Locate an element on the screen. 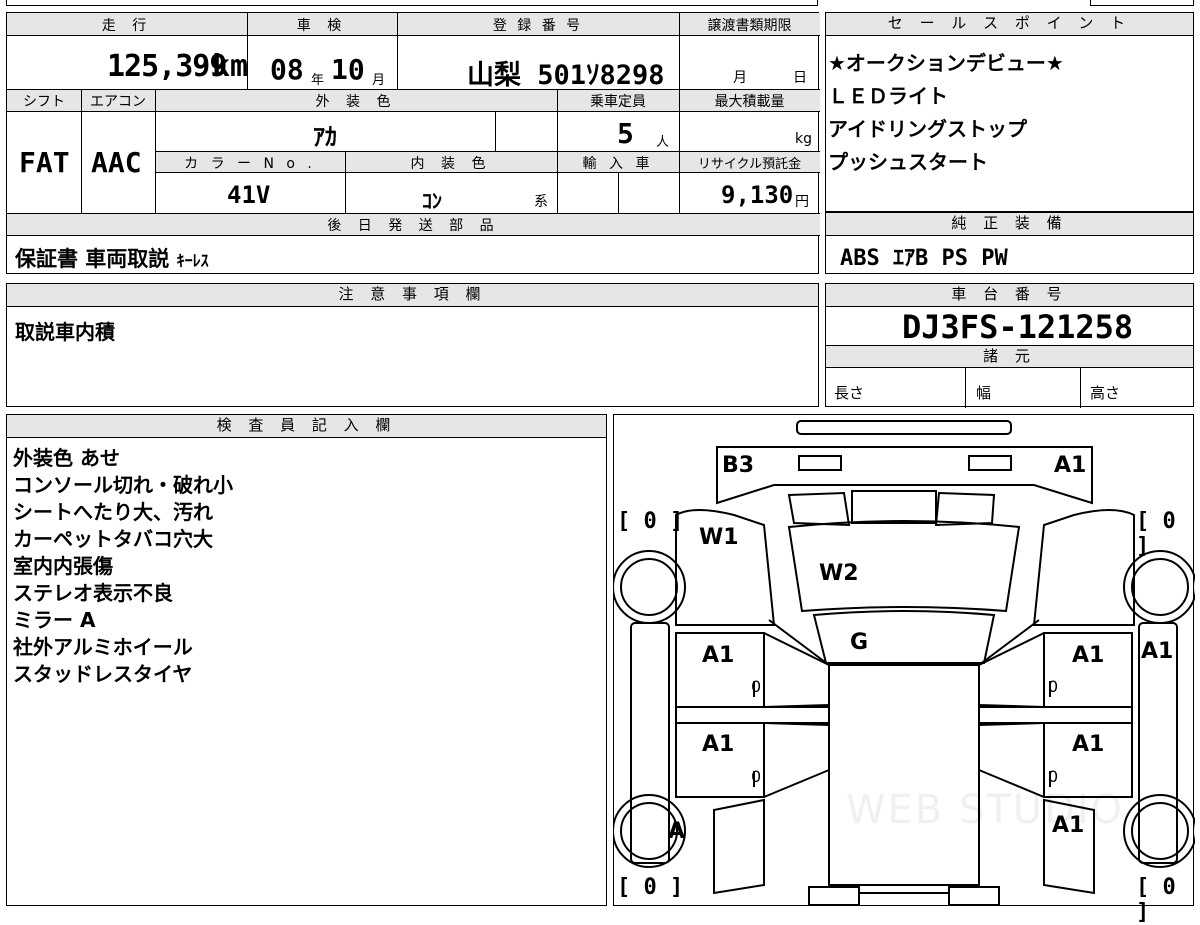 Image resolution: width=1200 pixels, height=925 pixels. door-zero-front-right: 0 is located at coordinates (1053, 686).